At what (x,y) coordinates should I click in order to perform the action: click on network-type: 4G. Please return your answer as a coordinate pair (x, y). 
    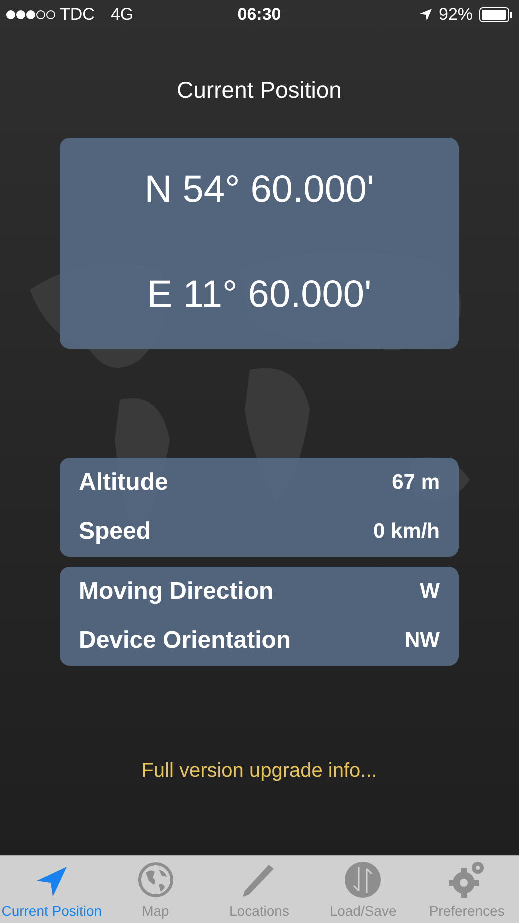
    Looking at the image, I should click on (122, 15).